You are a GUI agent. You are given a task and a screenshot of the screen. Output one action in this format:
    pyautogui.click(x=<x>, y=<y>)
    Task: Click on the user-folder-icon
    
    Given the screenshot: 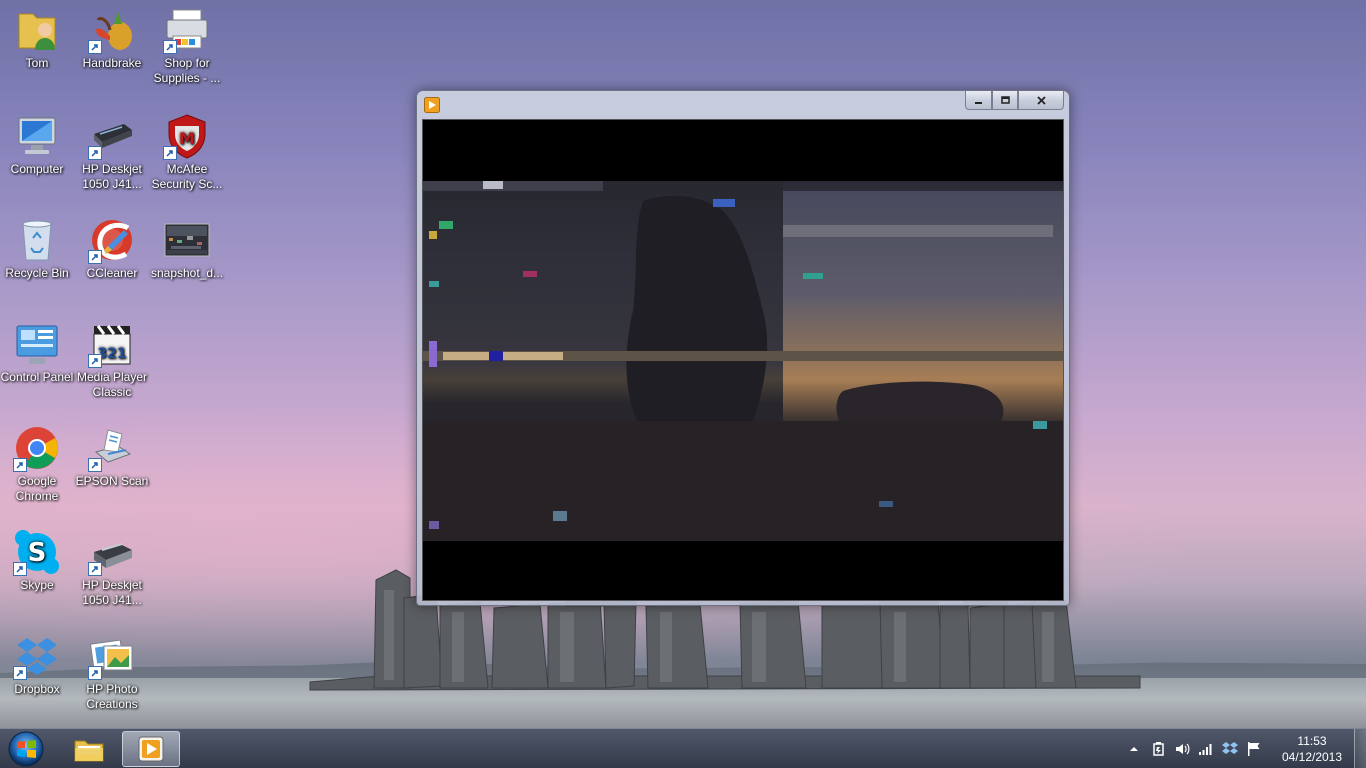 What is the action you would take?
    pyautogui.click(x=37, y=30)
    